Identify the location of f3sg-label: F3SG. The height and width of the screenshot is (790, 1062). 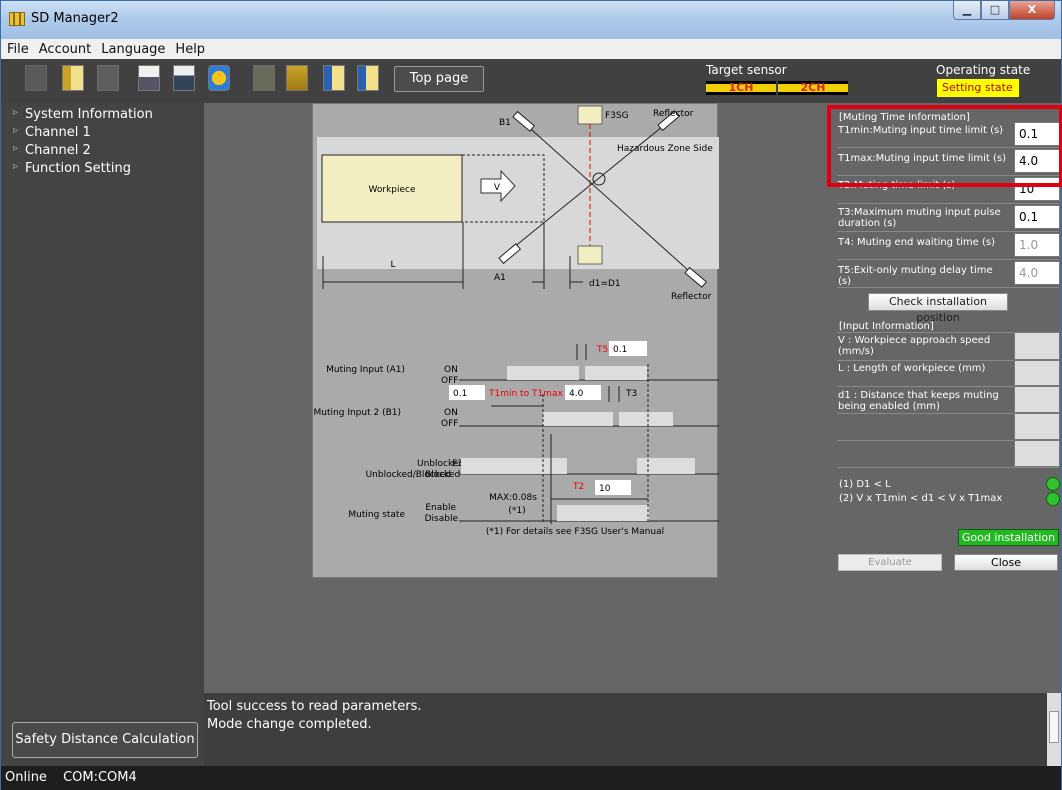
(617, 116).